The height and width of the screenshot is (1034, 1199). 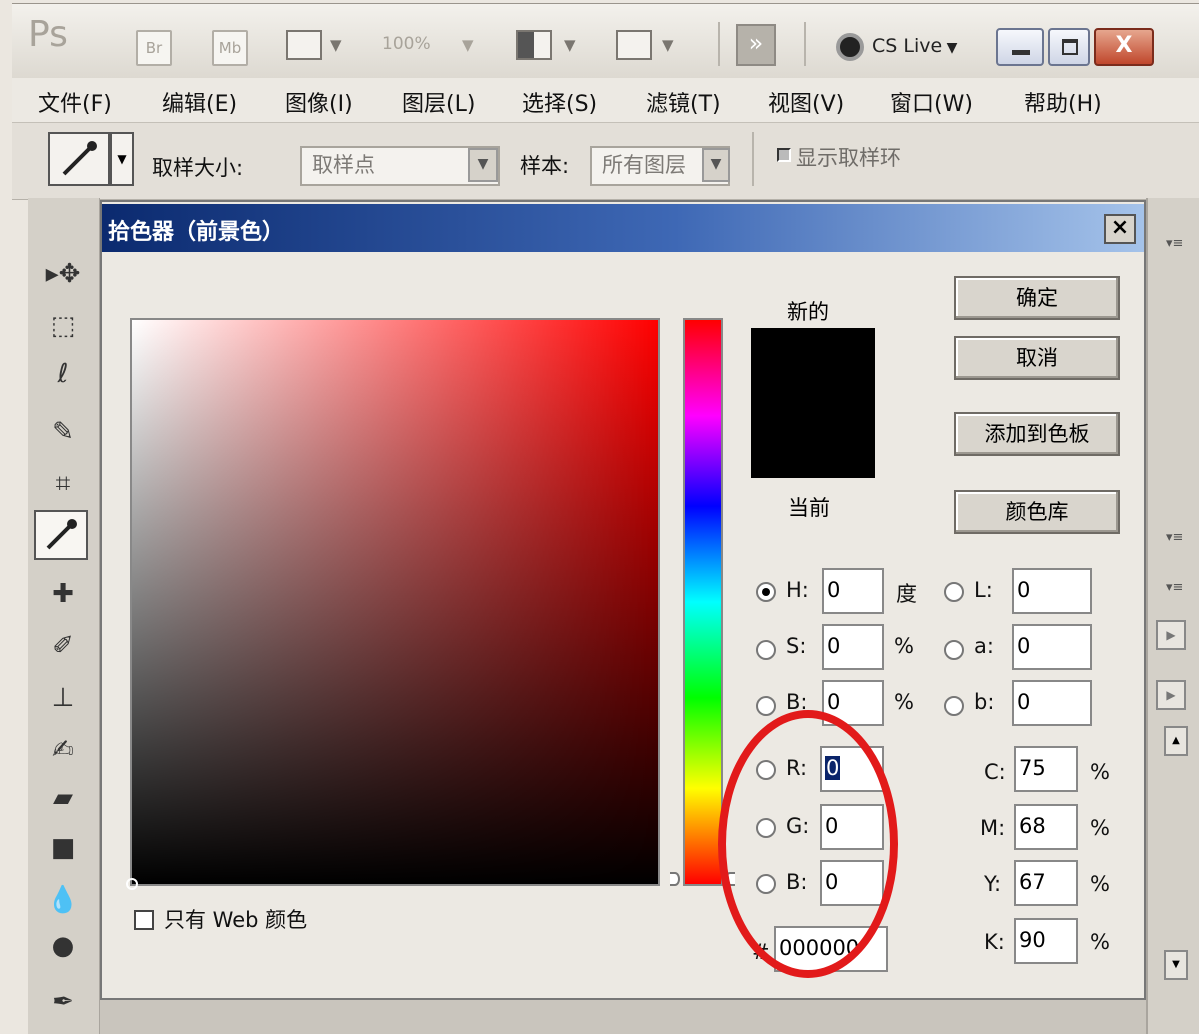 What do you see at coordinates (834, 702) in the screenshot?
I see `b-value: 0` at bounding box center [834, 702].